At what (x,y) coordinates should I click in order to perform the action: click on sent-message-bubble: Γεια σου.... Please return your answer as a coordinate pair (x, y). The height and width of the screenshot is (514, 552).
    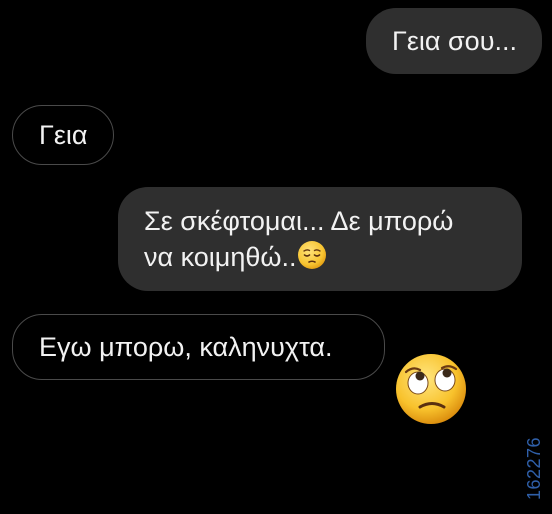
    Looking at the image, I should click on (454, 41).